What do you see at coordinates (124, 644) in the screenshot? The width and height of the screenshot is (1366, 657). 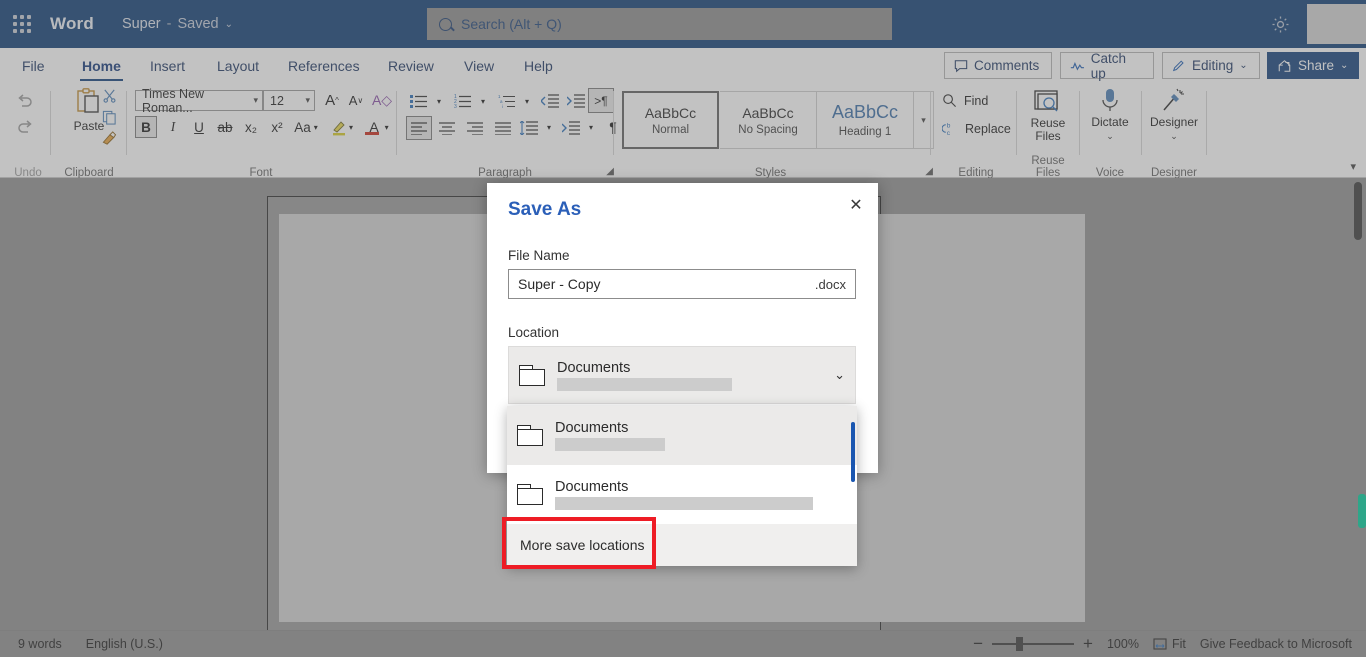 I see `language-label: English (U.S.)` at bounding box center [124, 644].